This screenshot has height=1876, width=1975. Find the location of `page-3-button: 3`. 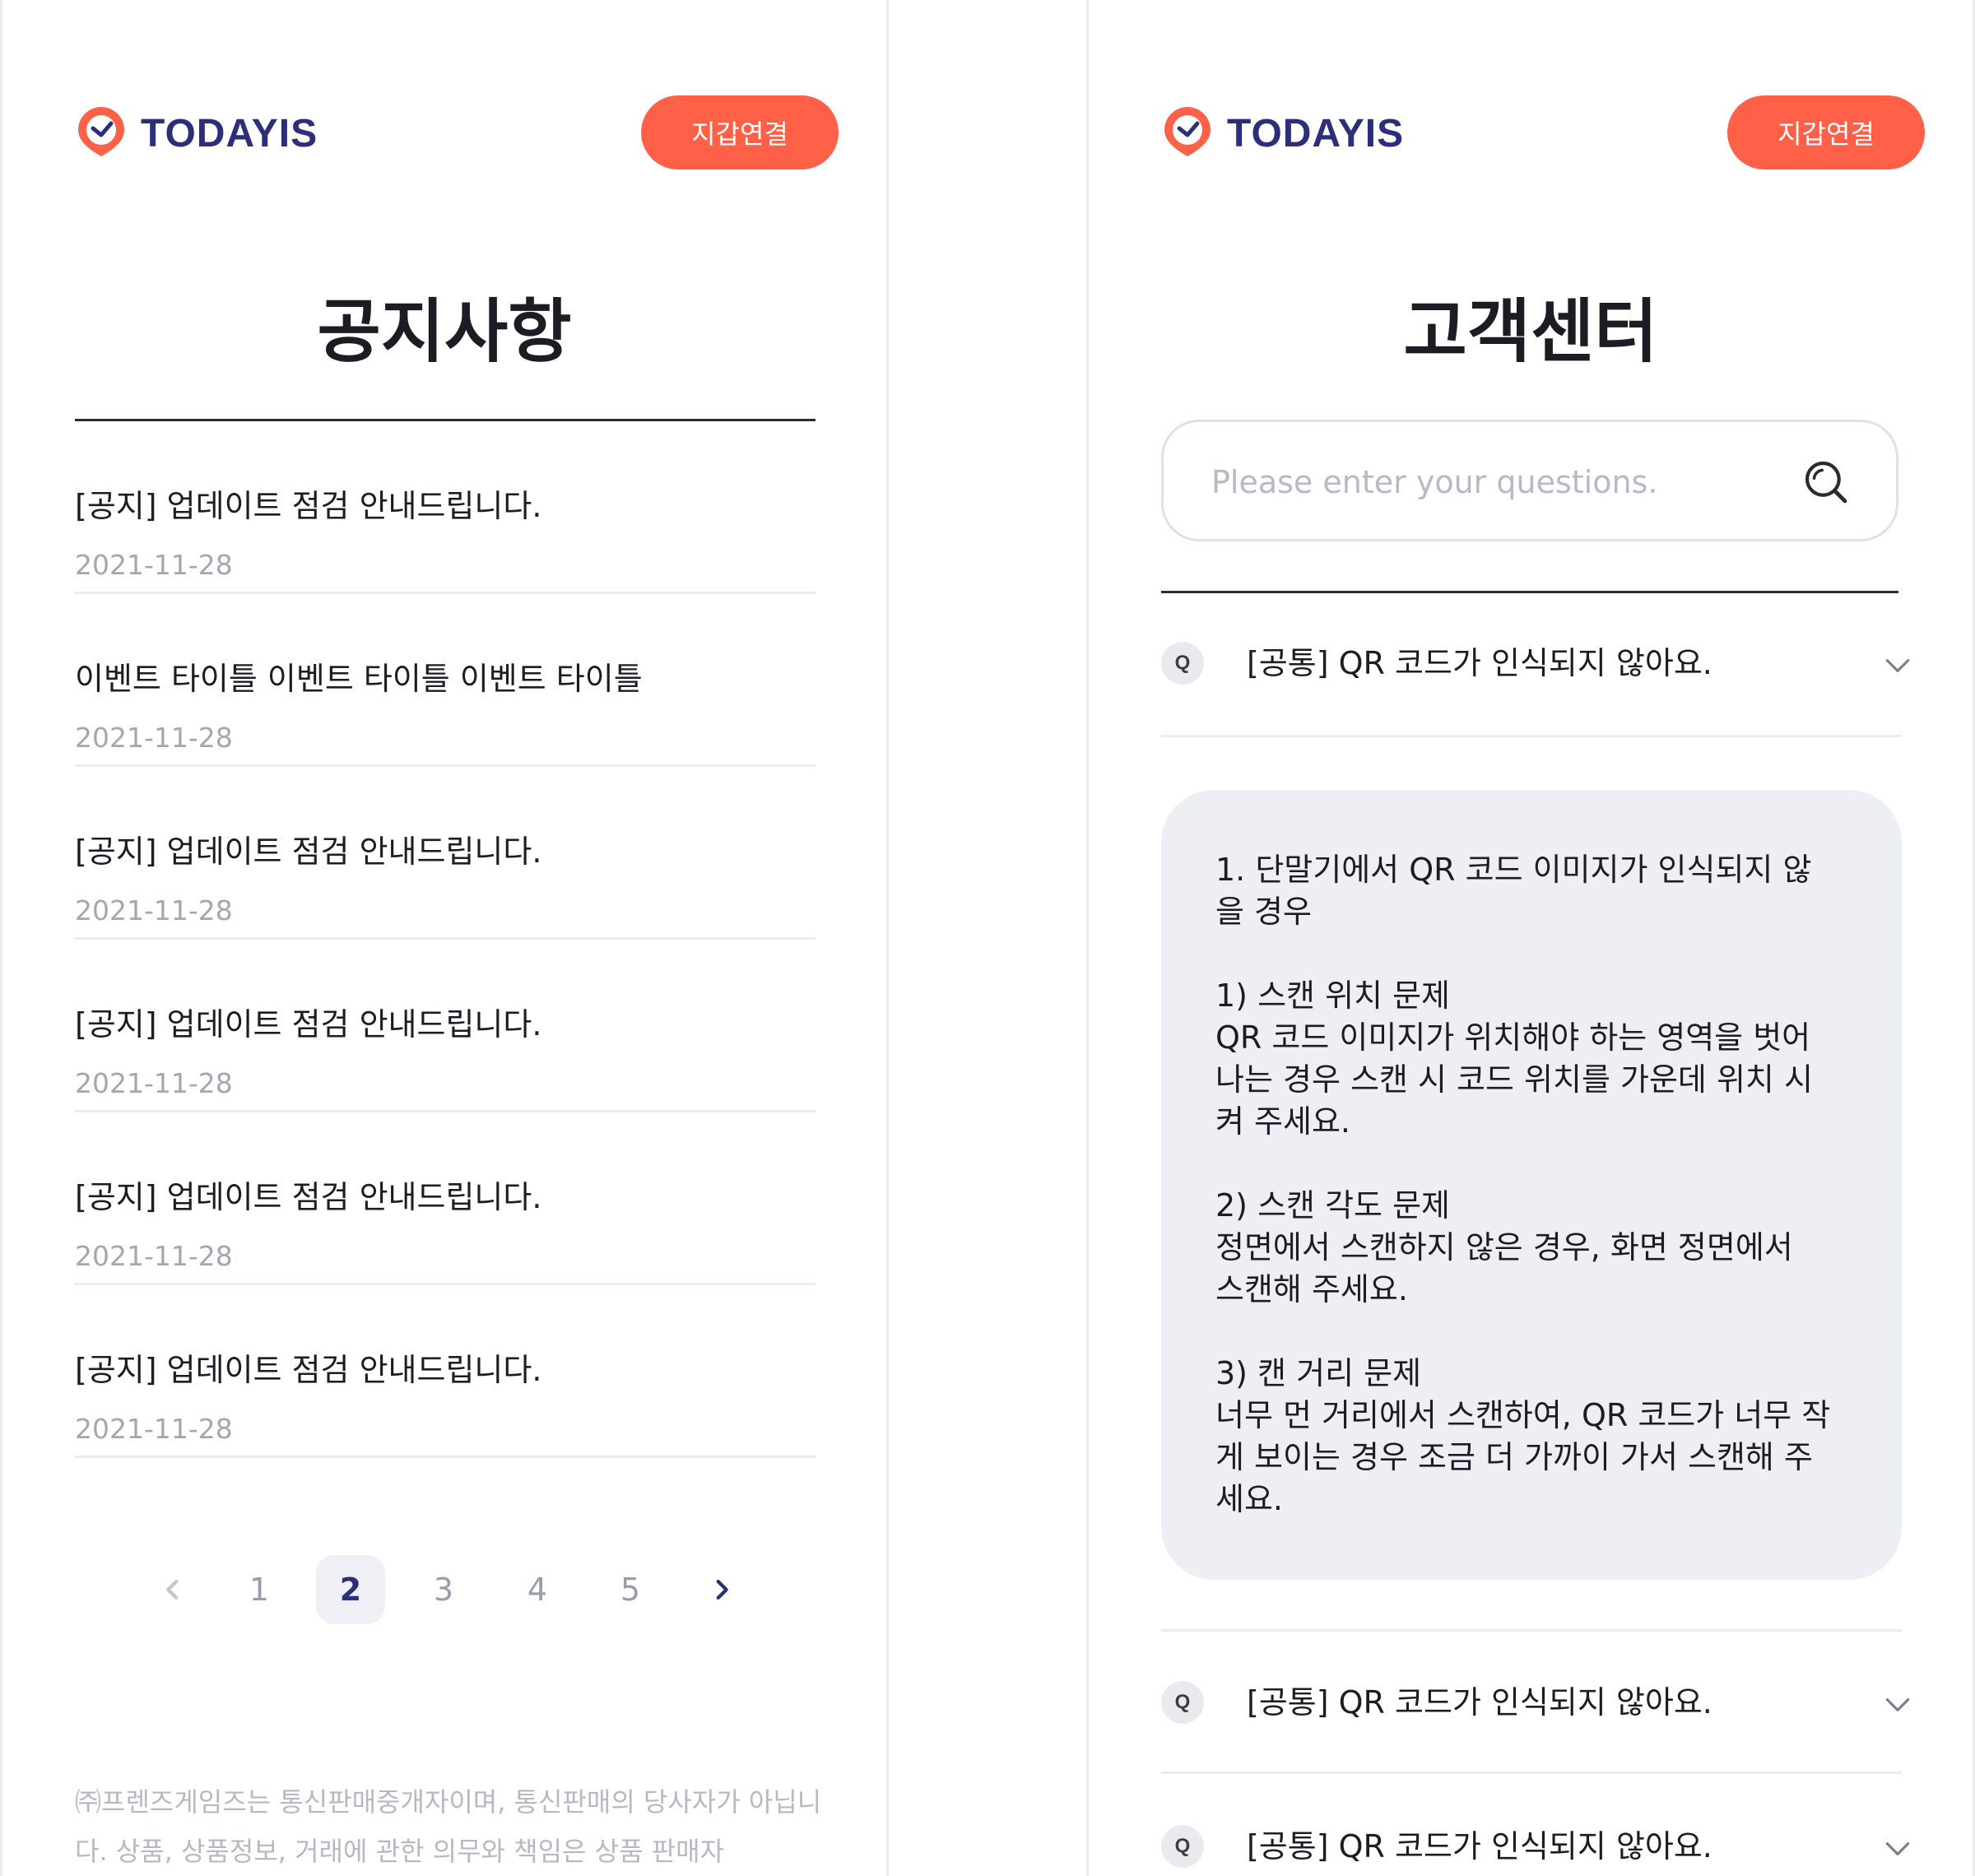

page-3-button: 3 is located at coordinates (443, 1589).